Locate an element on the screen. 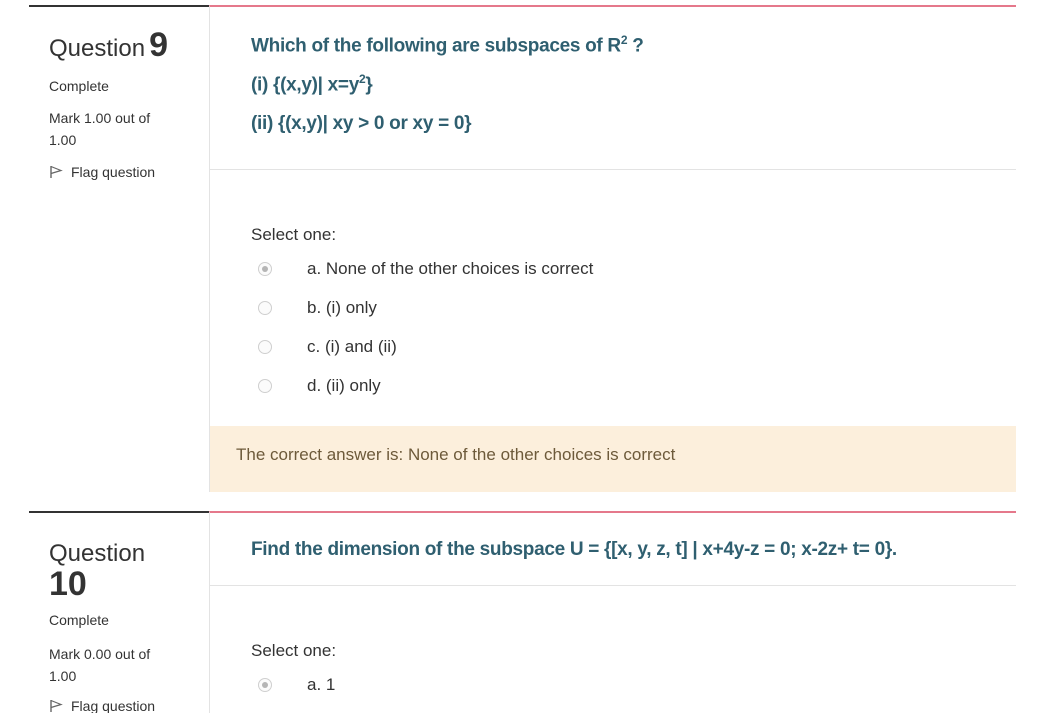 The width and height of the screenshot is (1043, 713). answer-option-label: d. (ii) only is located at coordinates (344, 385).